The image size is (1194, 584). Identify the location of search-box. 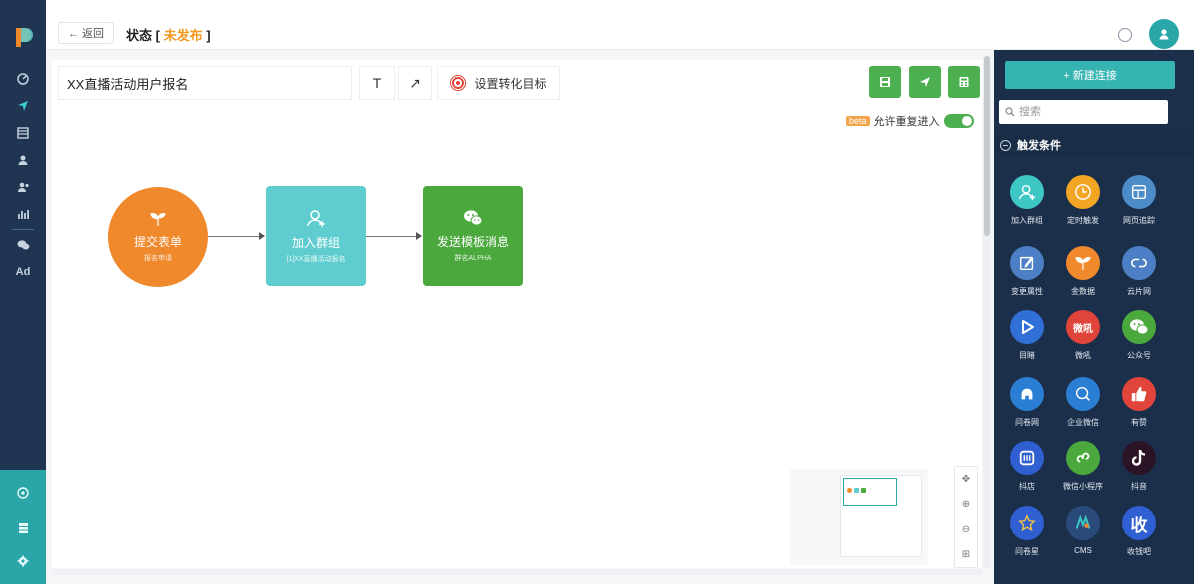
(1083, 112).